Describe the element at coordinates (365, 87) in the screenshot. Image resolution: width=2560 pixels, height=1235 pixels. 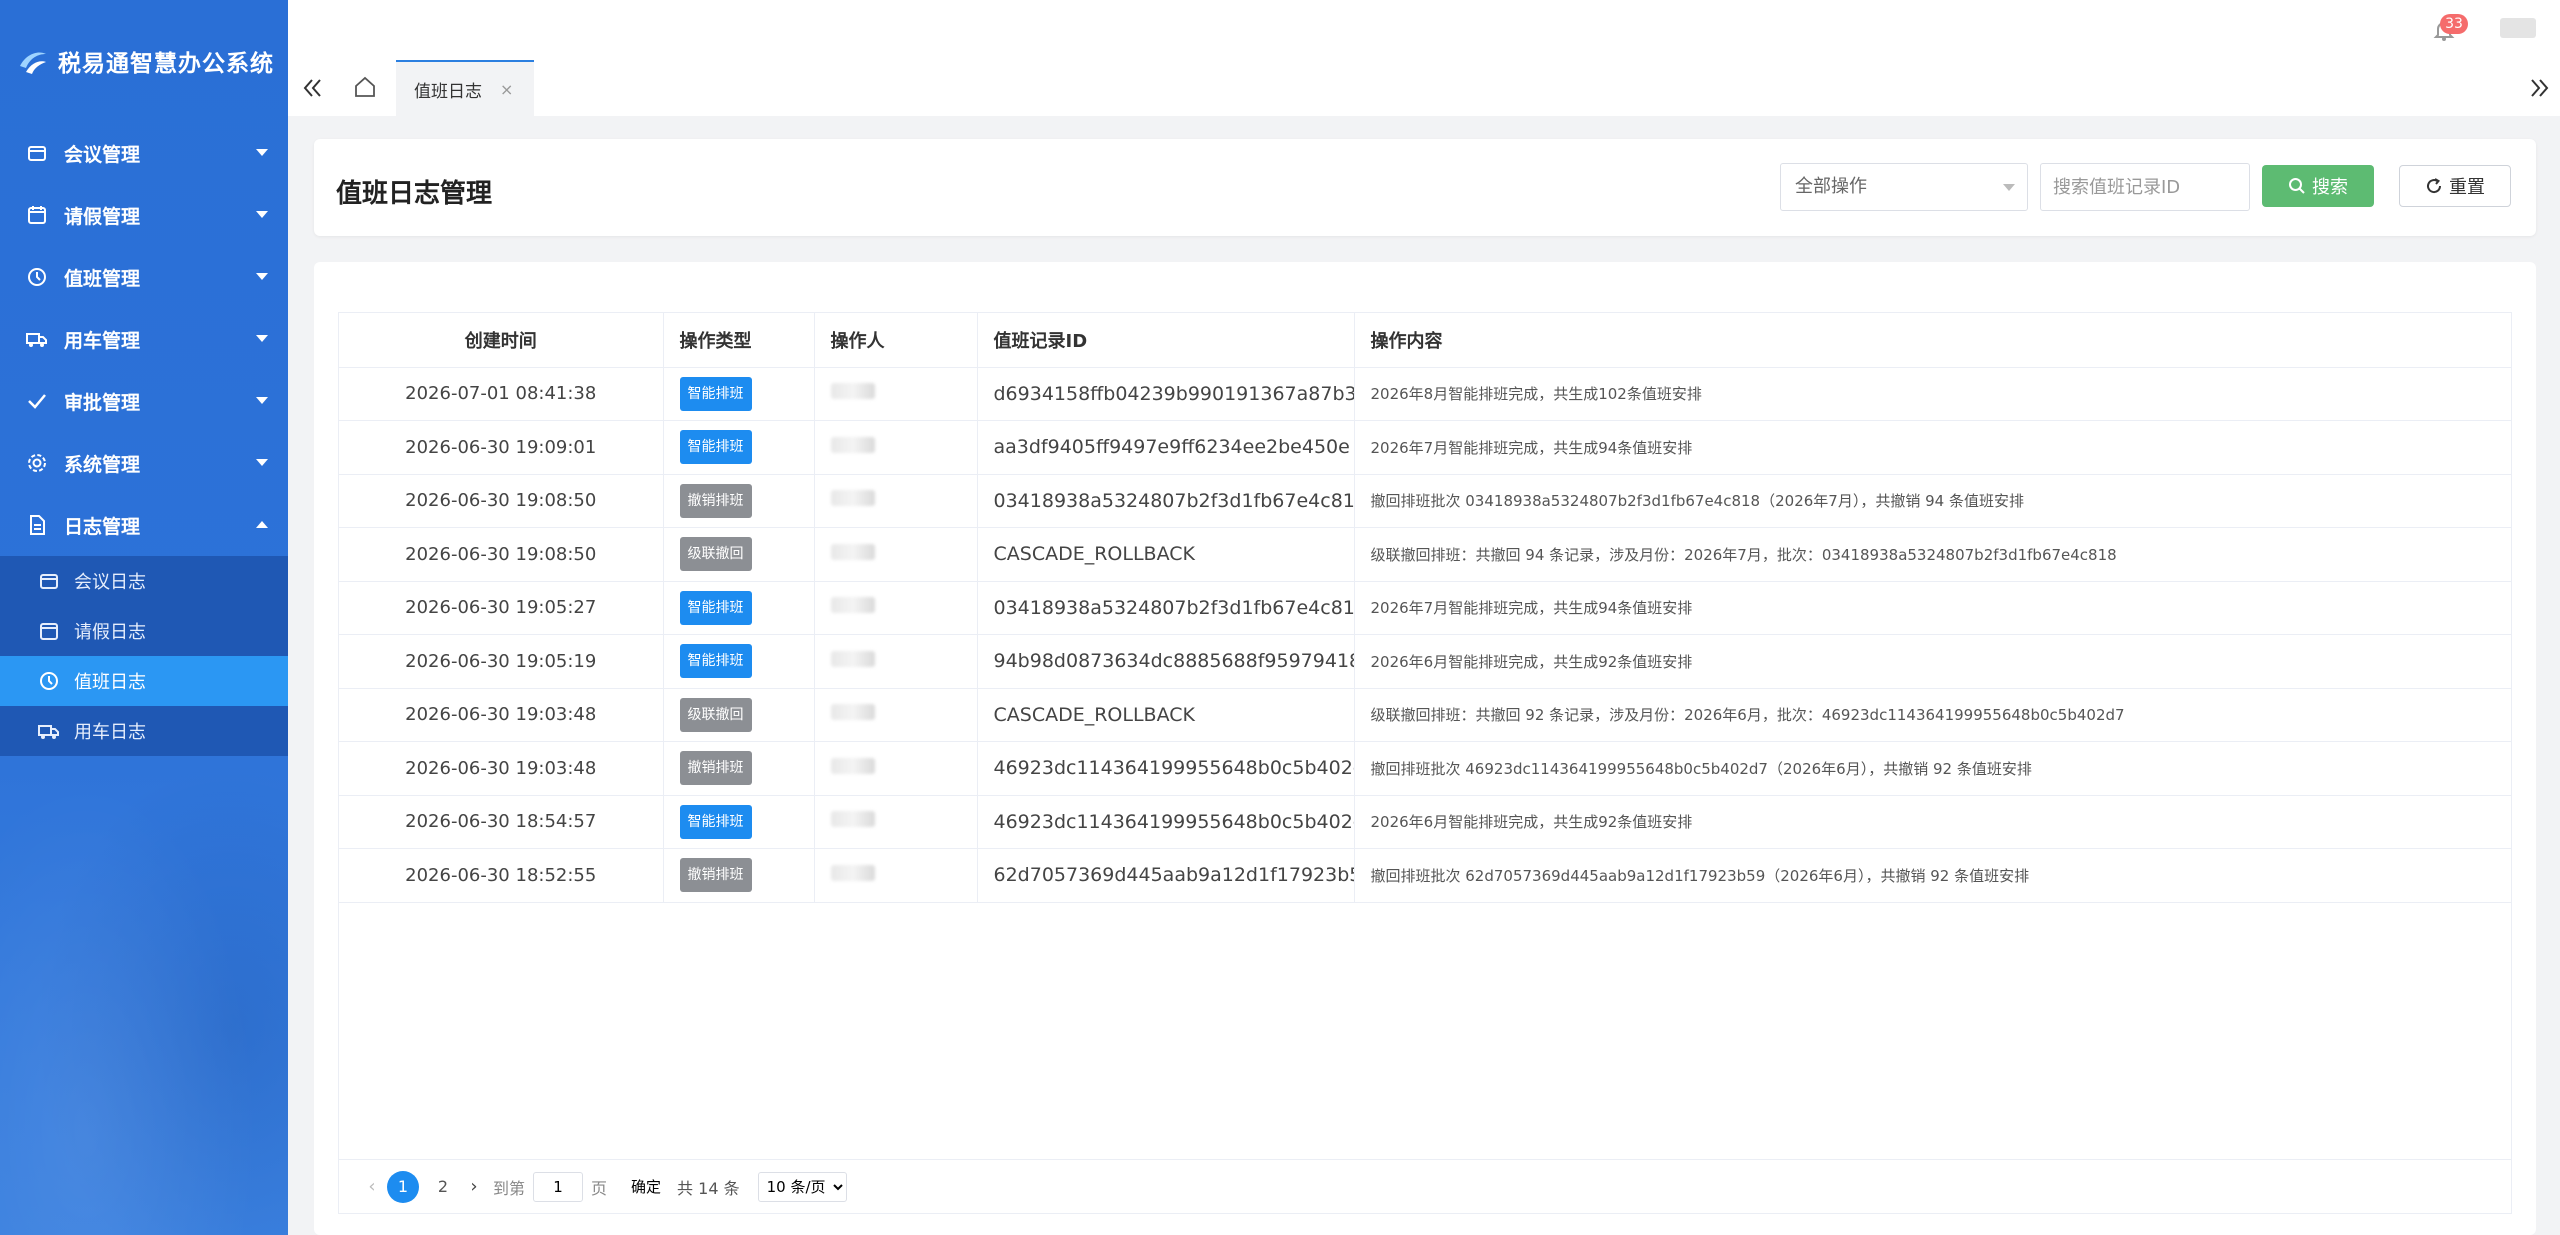
I see `home-icon` at that location.